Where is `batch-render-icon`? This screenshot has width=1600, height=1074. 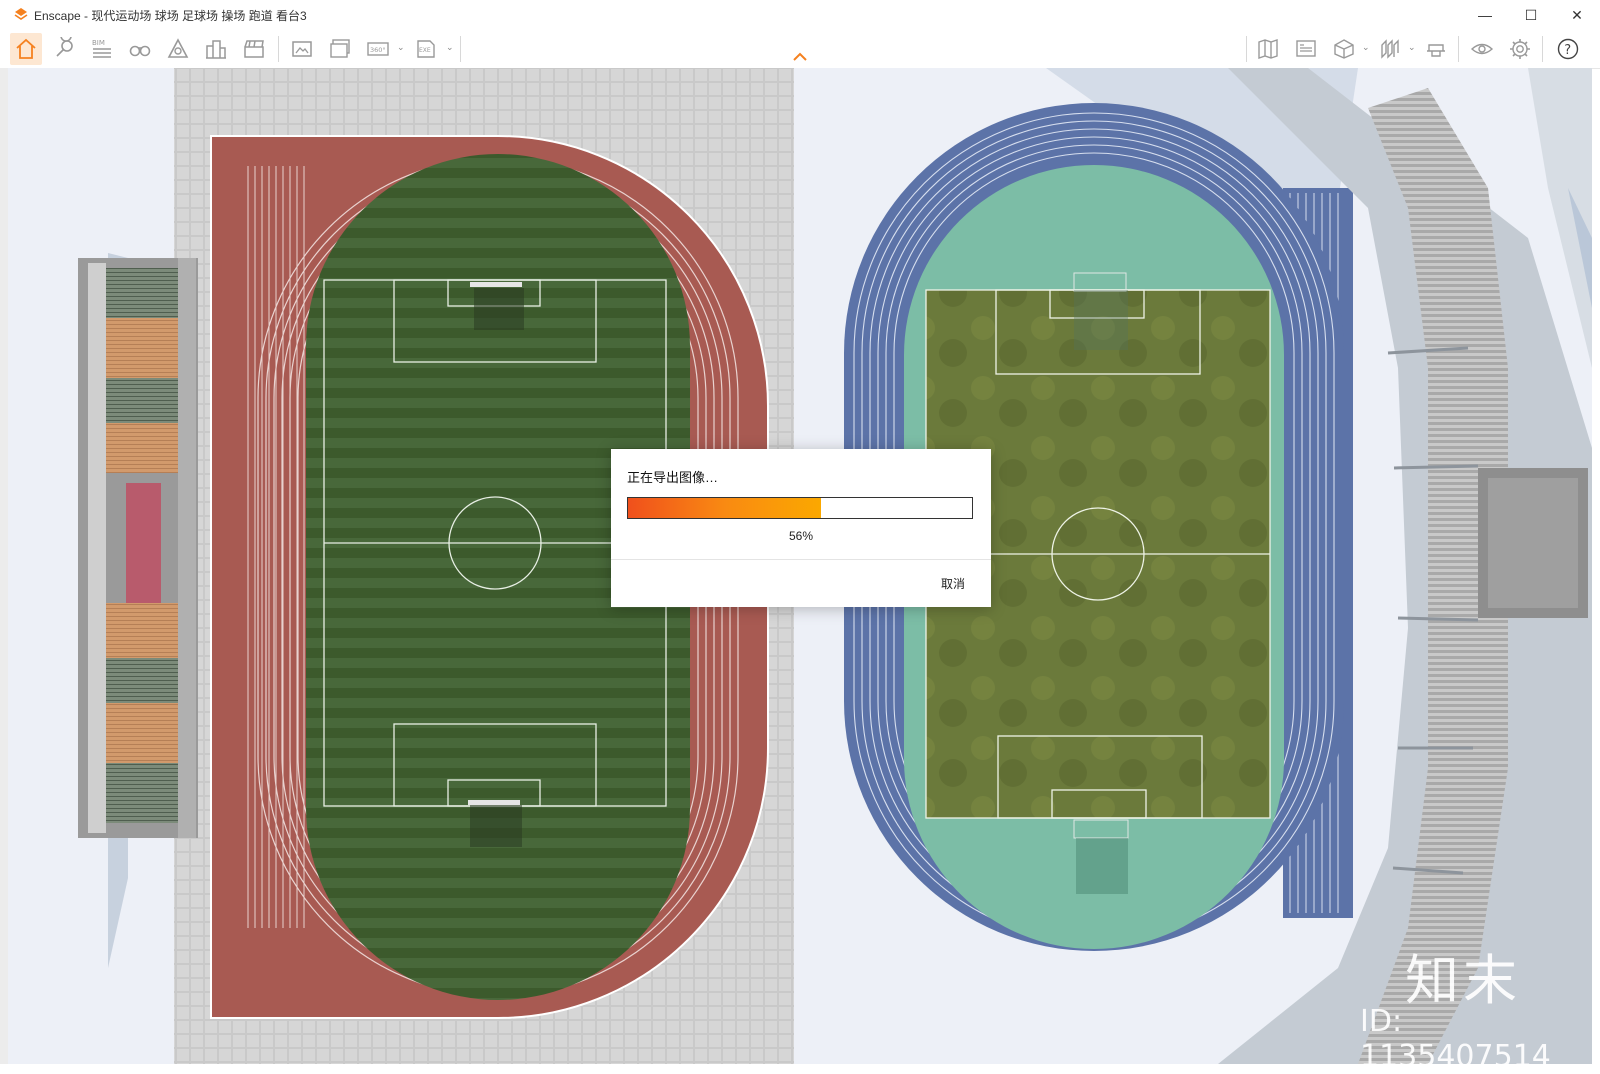
batch-render-icon is located at coordinates (340, 48).